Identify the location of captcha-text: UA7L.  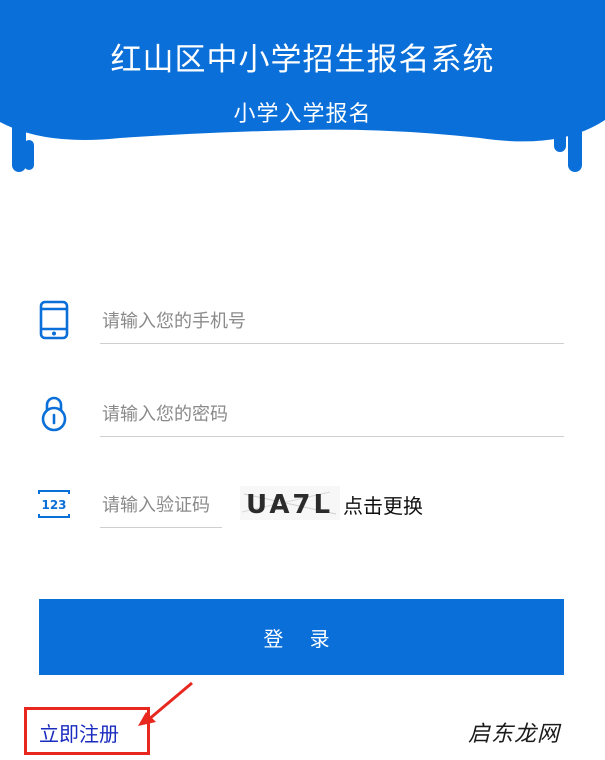
(289, 505).